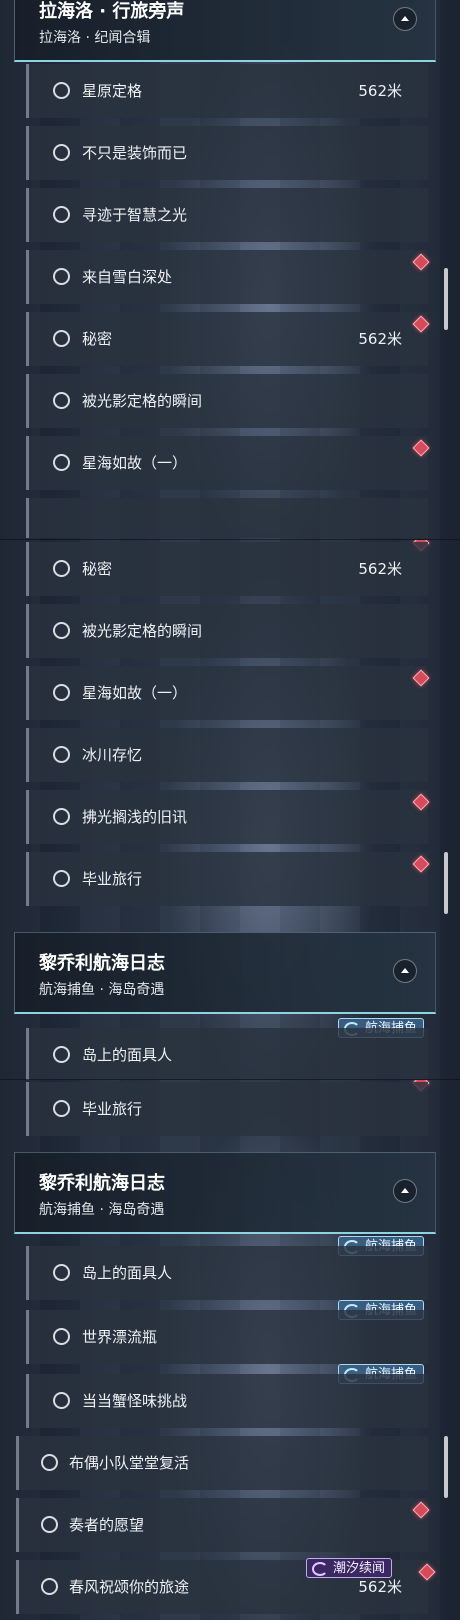 The width and height of the screenshot is (460, 1620). I want to click on feather-icon, so click(320, 1569).